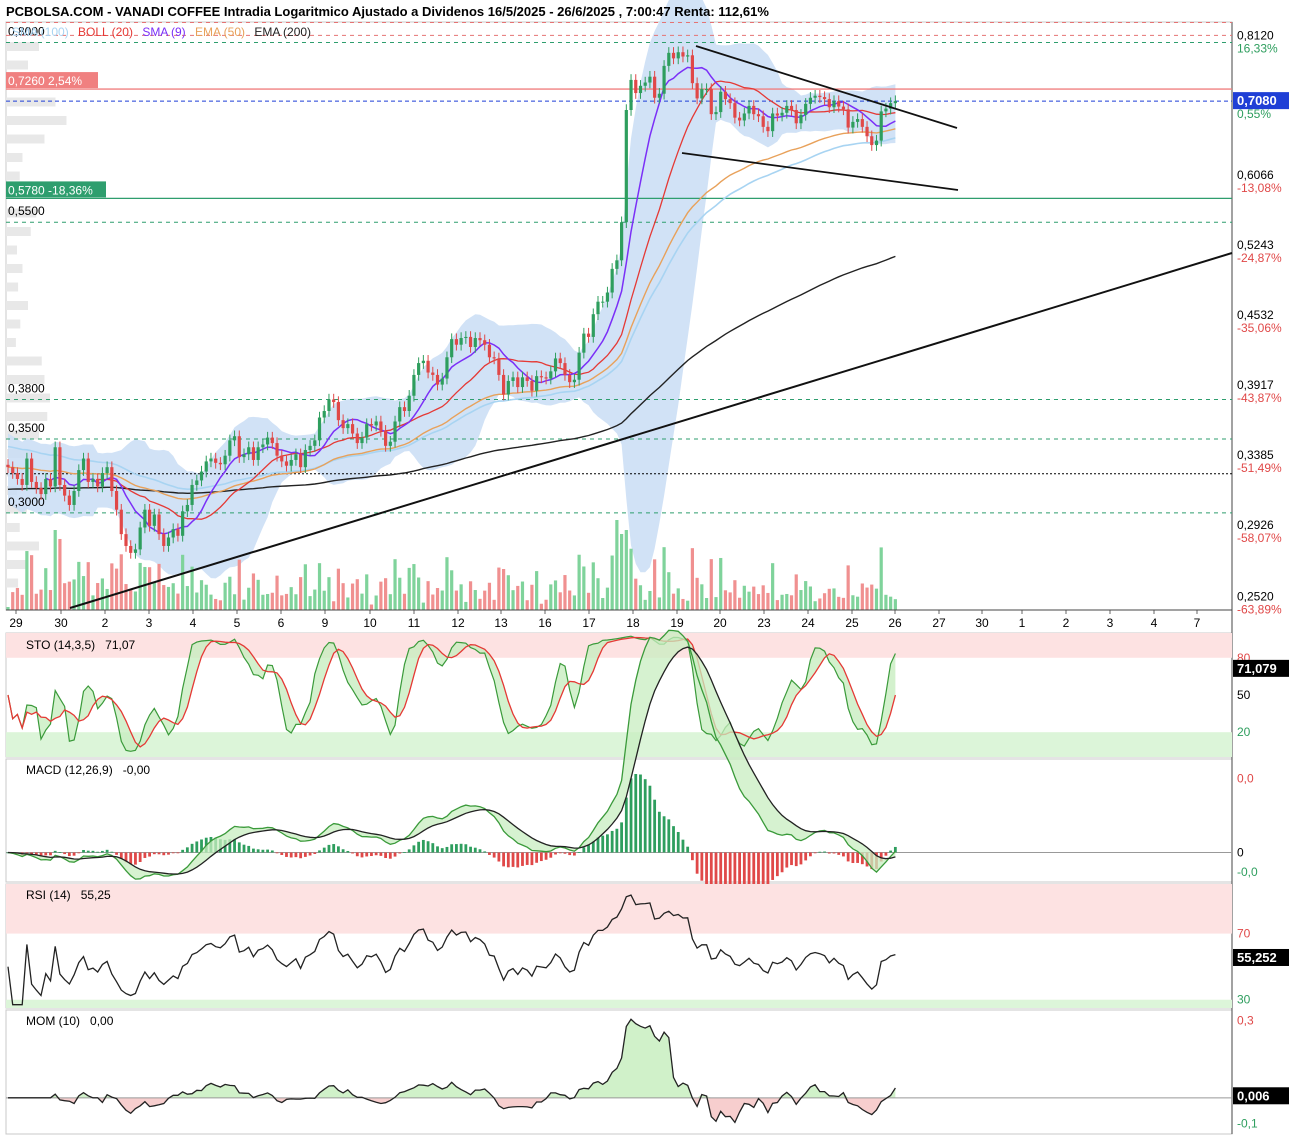 The image size is (1299, 1143). What do you see at coordinates (16, 623) in the screenshot?
I see `x-date-label: 29` at bounding box center [16, 623].